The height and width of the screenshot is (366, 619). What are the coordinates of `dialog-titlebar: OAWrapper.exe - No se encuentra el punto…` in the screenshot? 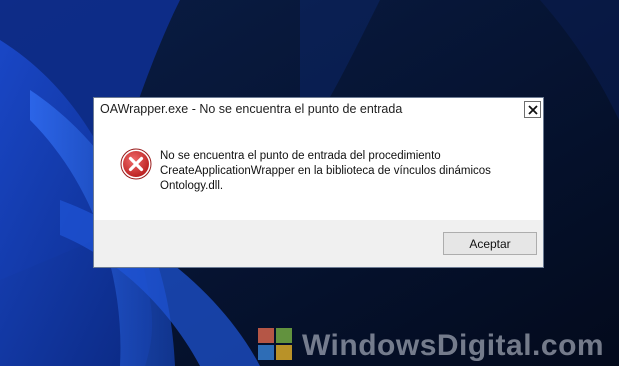 It's located at (318, 110).